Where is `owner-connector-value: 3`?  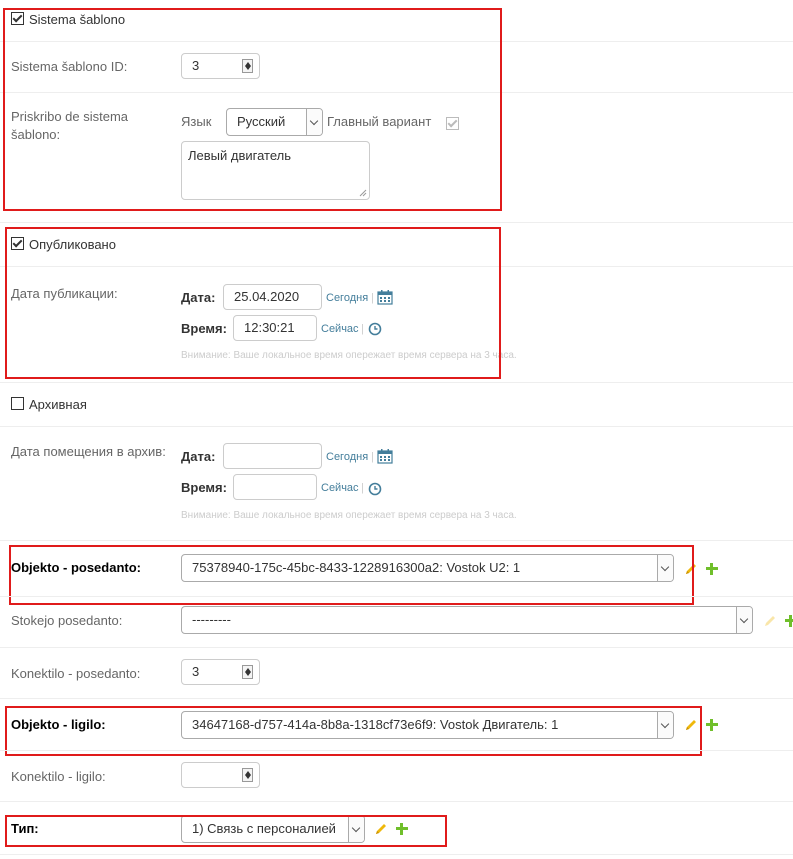 owner-connector-value: 3 is located at coordinates (196, 671).